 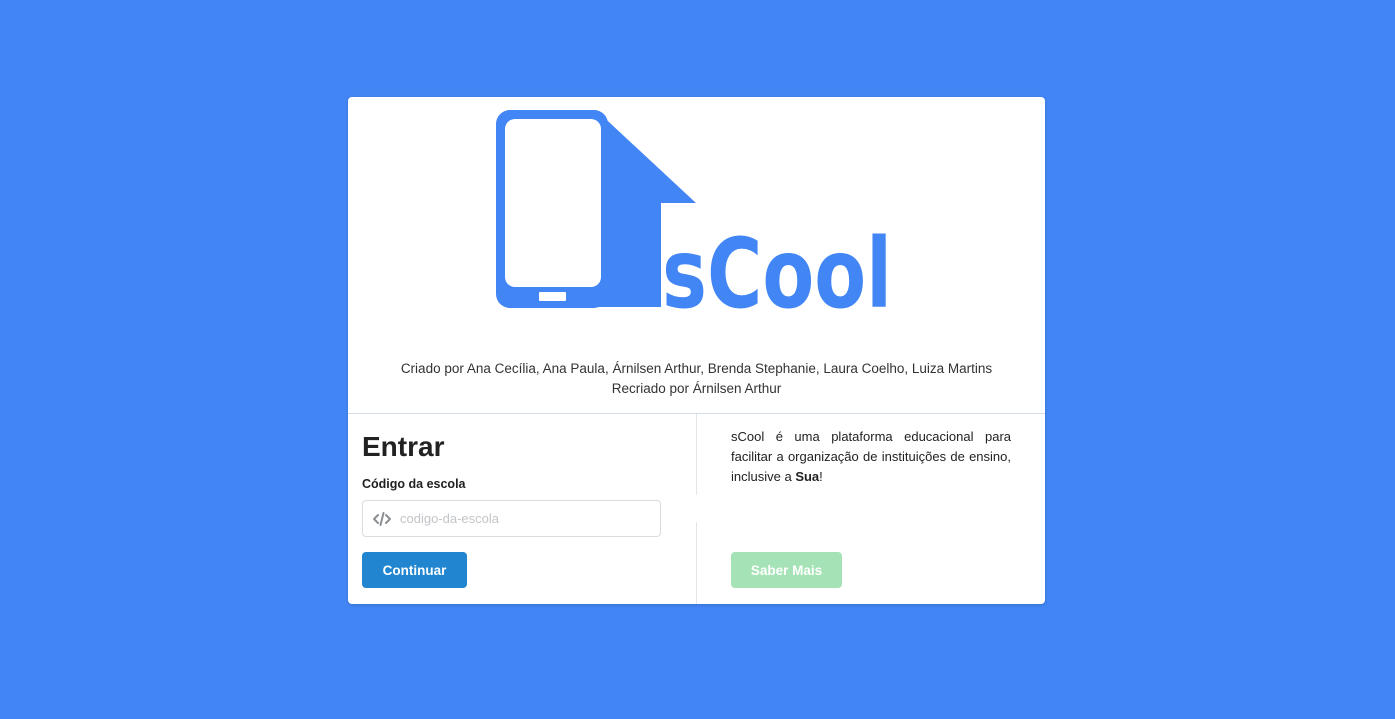 I want to click on login-section: Entrar Código da escola Continuar, so click(x=522, y=509).